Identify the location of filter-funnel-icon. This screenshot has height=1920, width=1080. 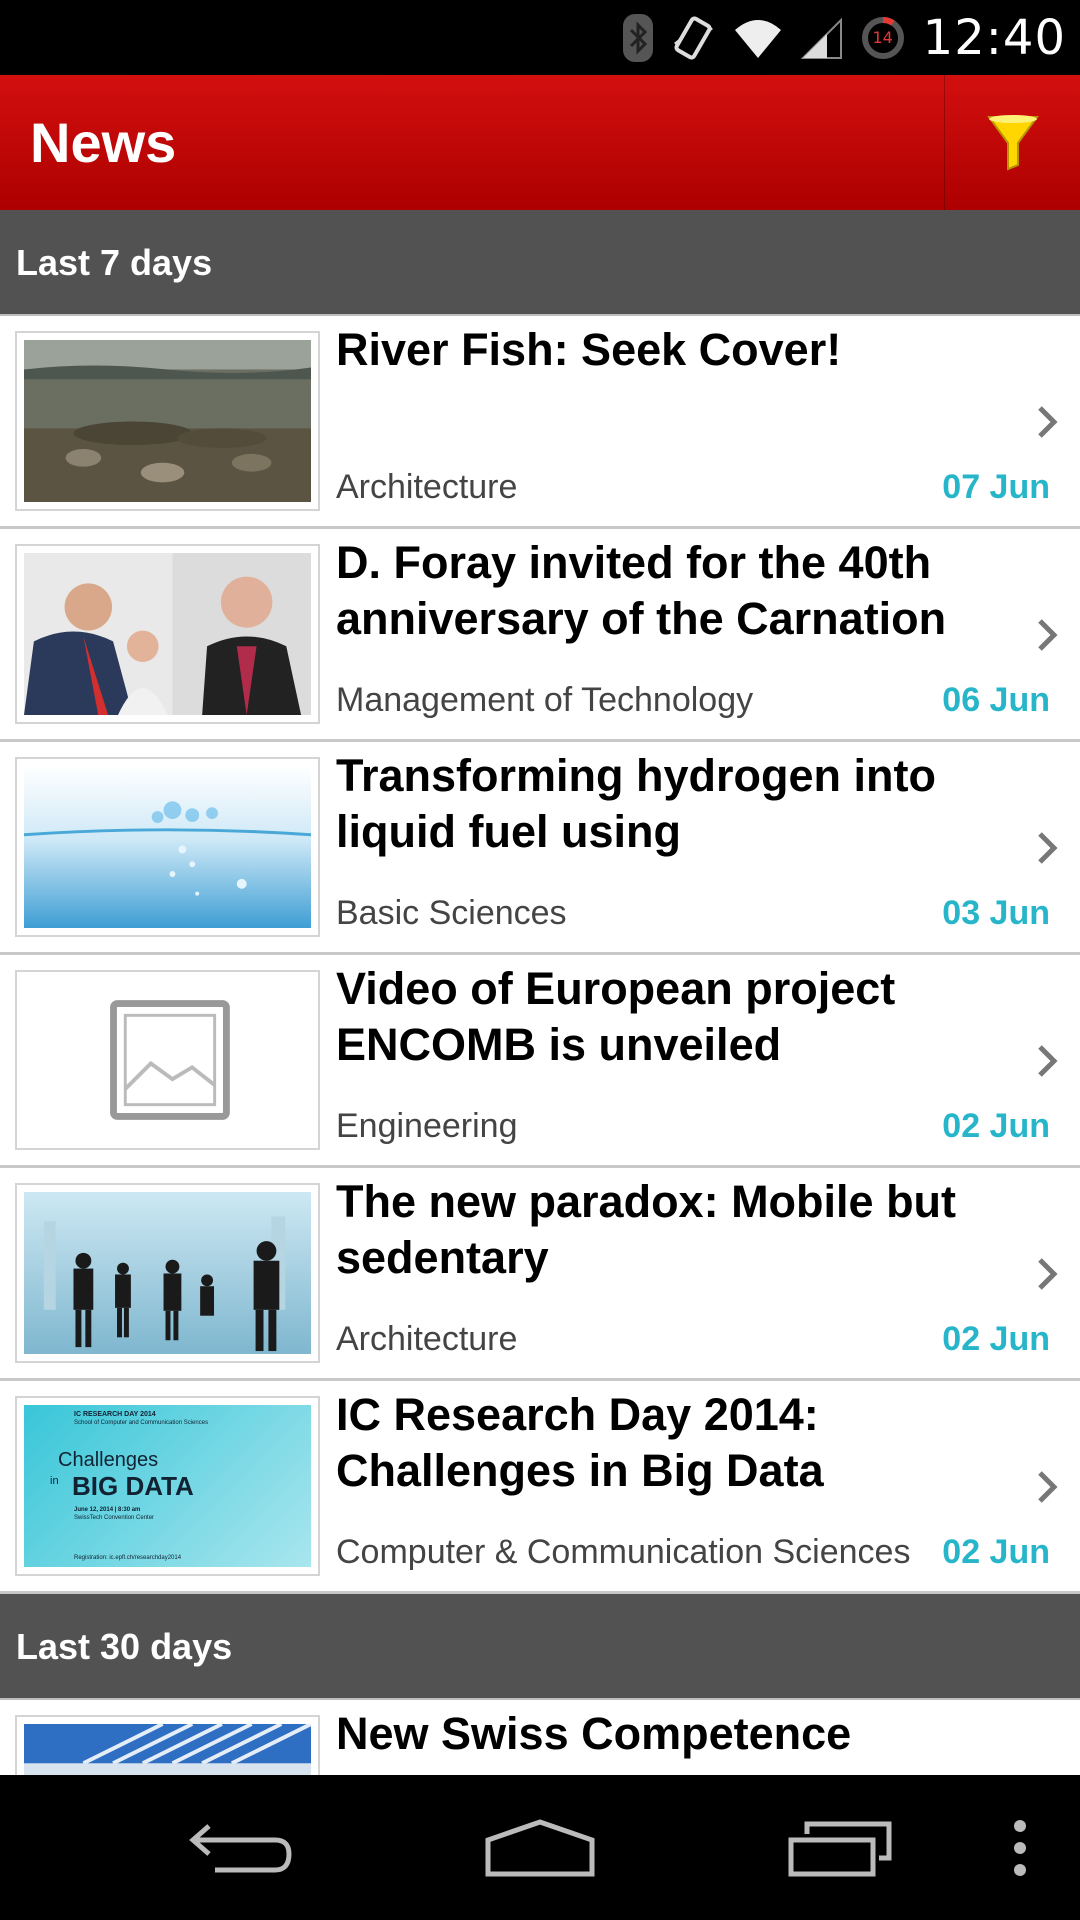
(1012, 142).